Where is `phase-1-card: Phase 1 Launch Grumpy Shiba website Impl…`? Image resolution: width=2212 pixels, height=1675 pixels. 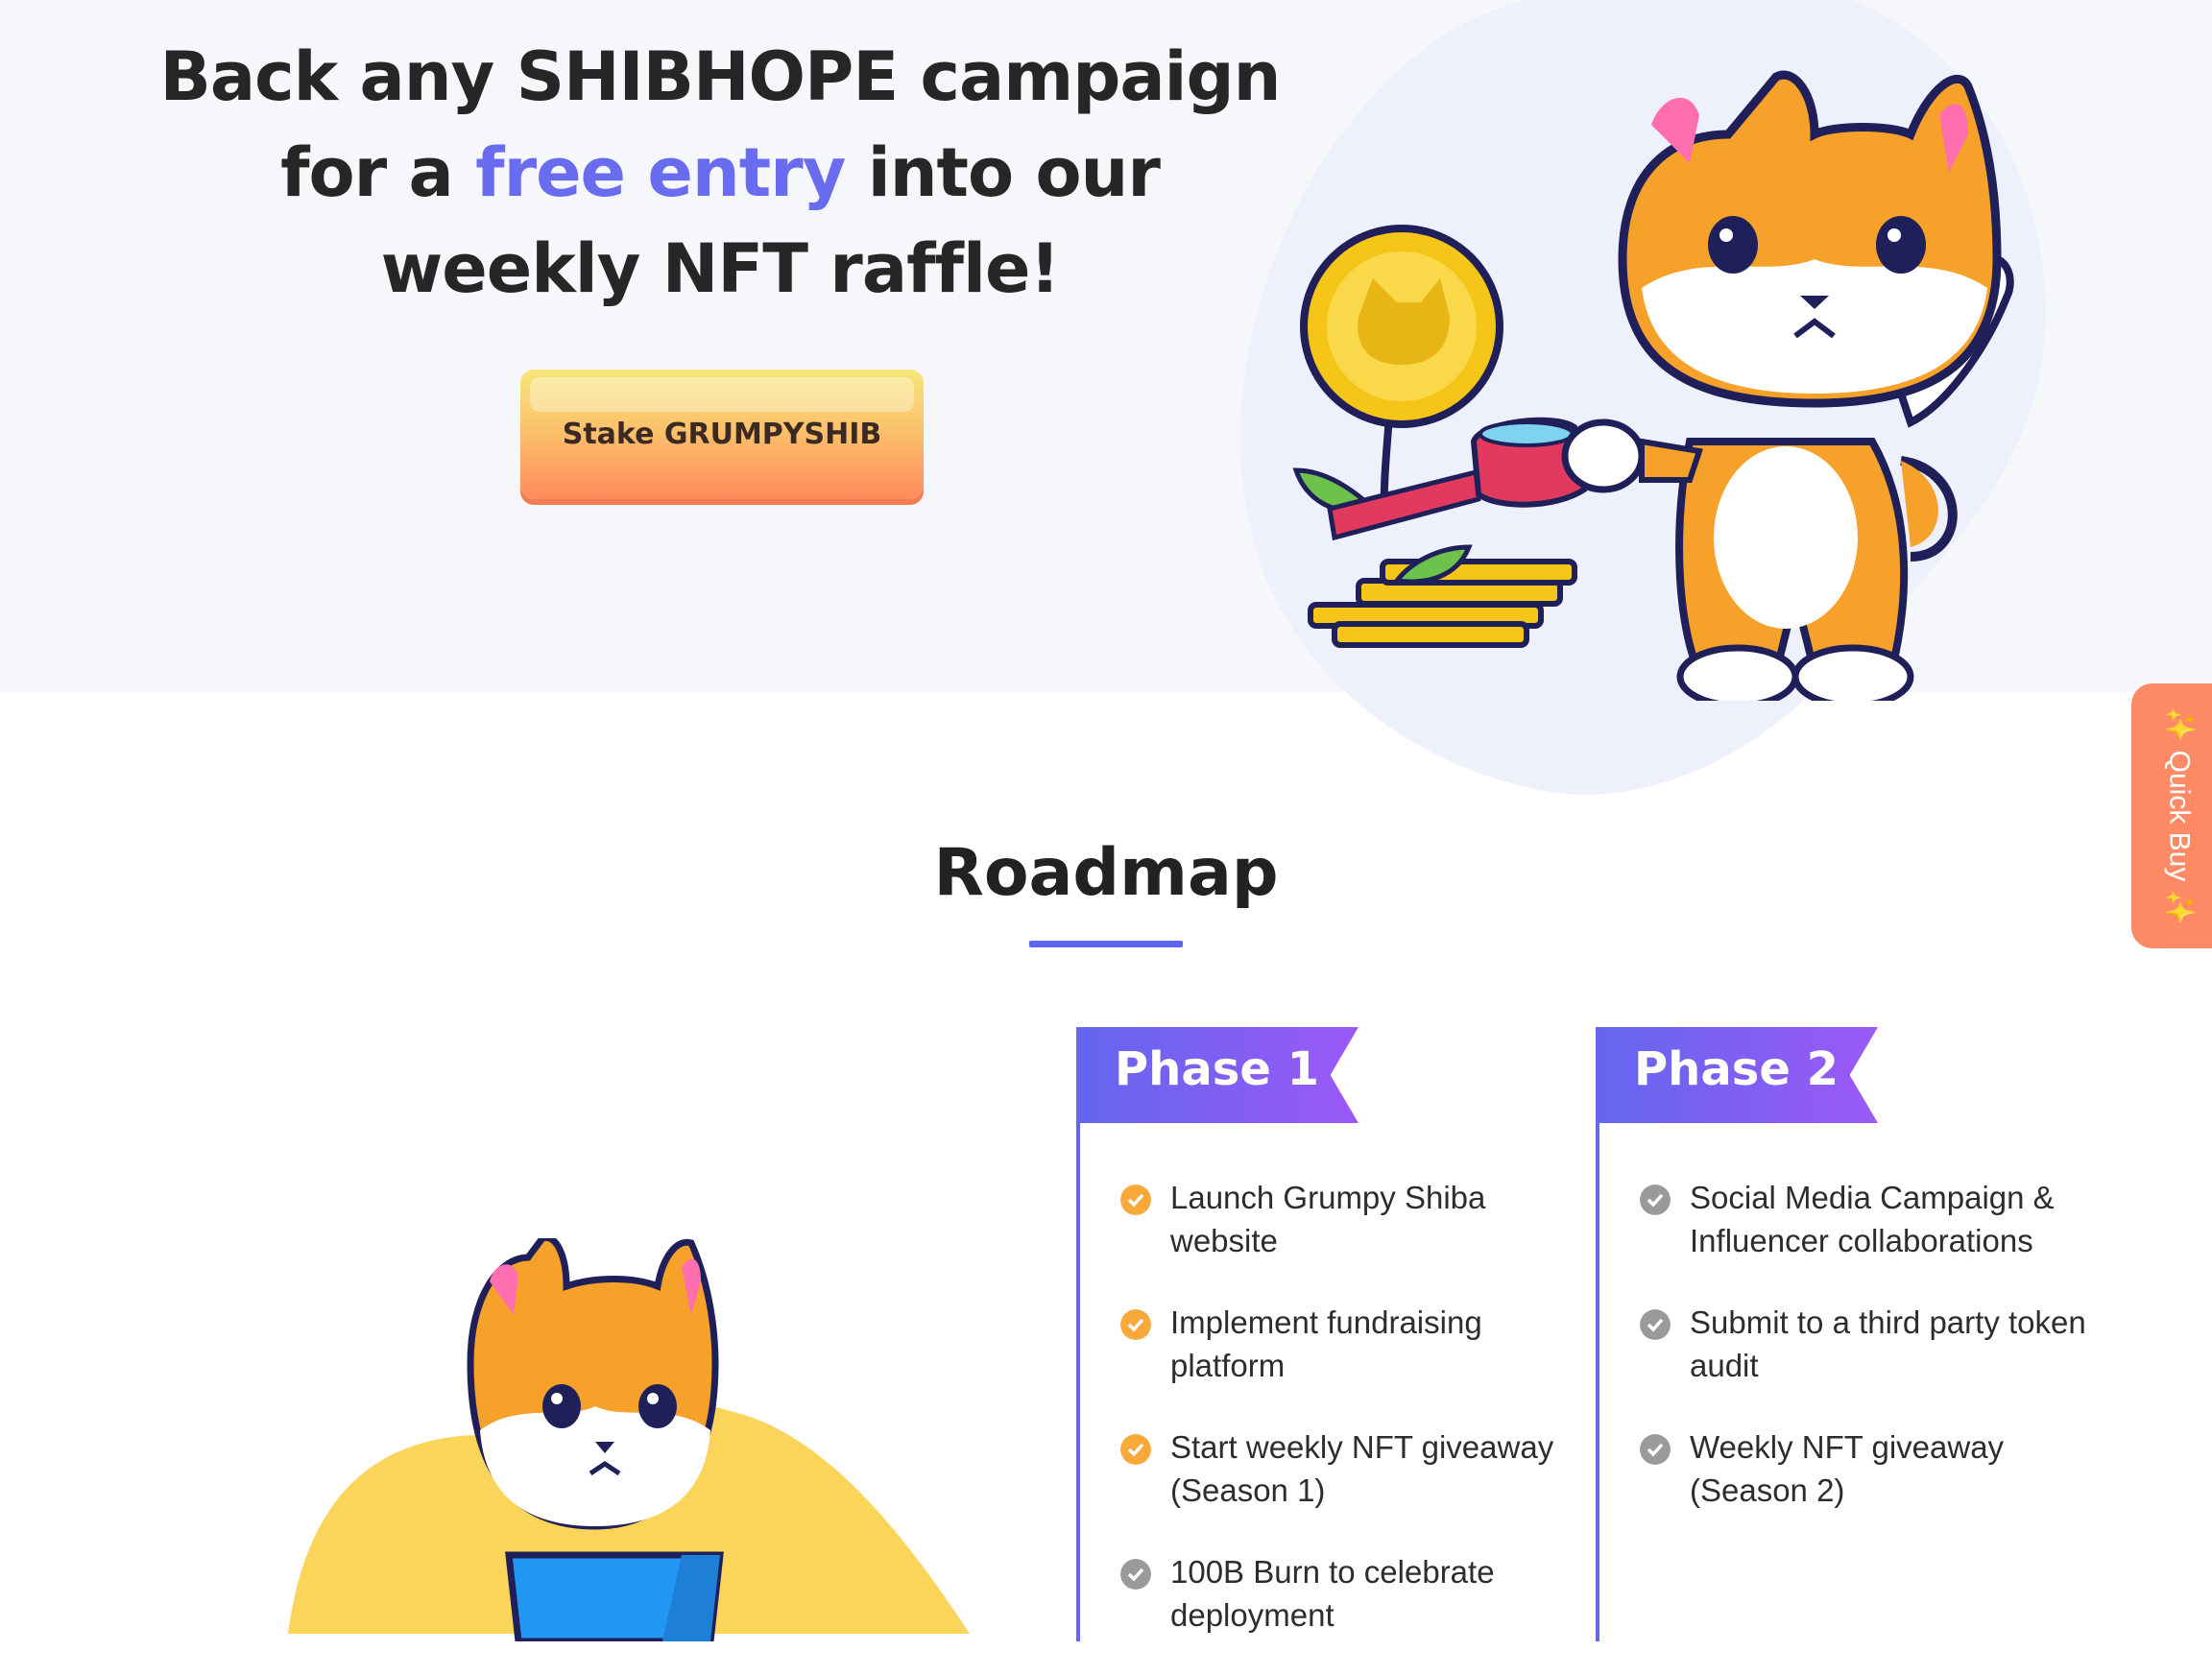
phase-1-card: Phase 1 Launch Grumpy Shiba website Impl… is located at coordinates (1337, 1334).